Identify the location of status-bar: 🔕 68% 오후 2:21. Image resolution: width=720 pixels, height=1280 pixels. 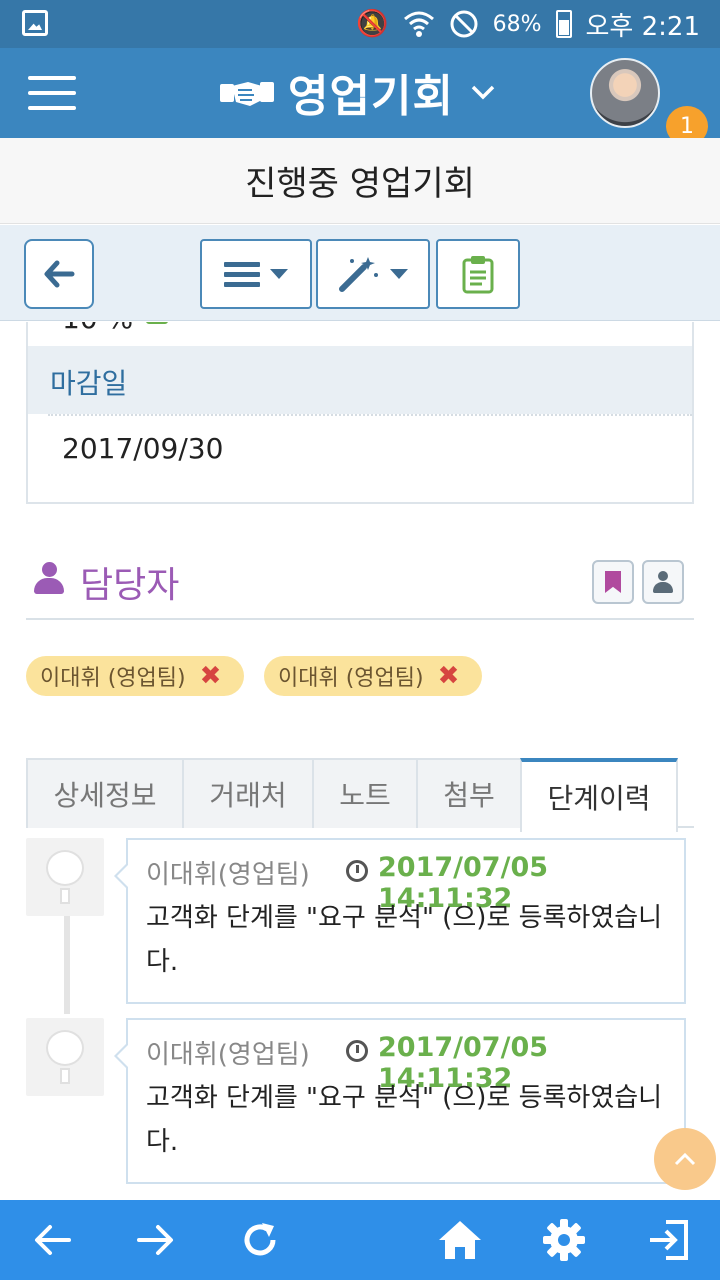
(360, 24).